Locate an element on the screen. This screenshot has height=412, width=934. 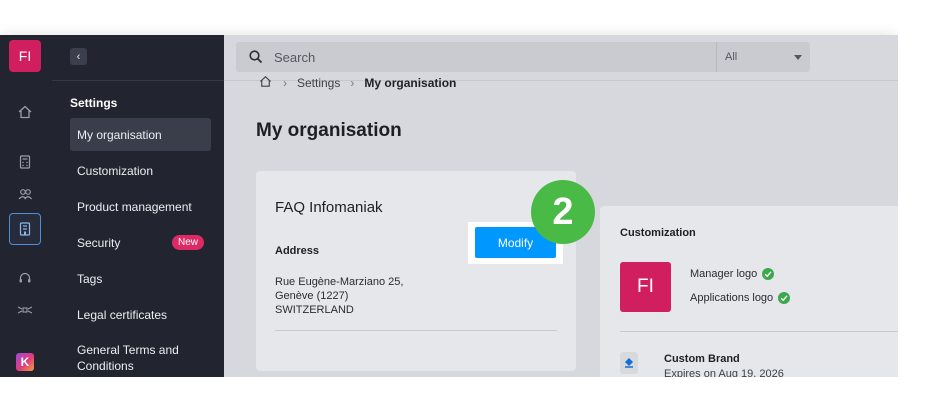
sidebar-item-label: Legal certificates is located at coordinates (122, 314).